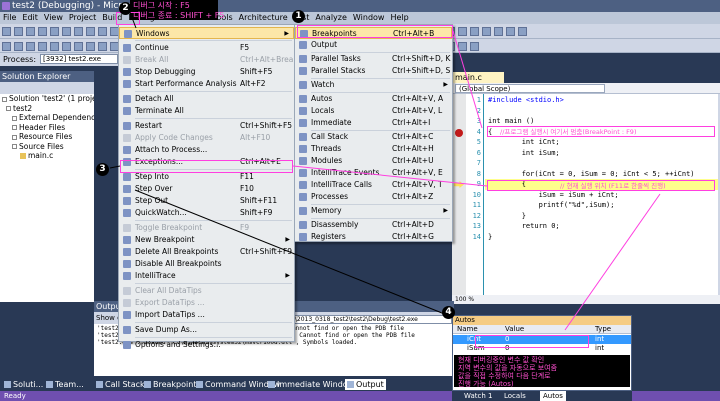 This screenshot has height=401, width=720. I want to click on annotation-marker-2: 2, so click(125, 8).